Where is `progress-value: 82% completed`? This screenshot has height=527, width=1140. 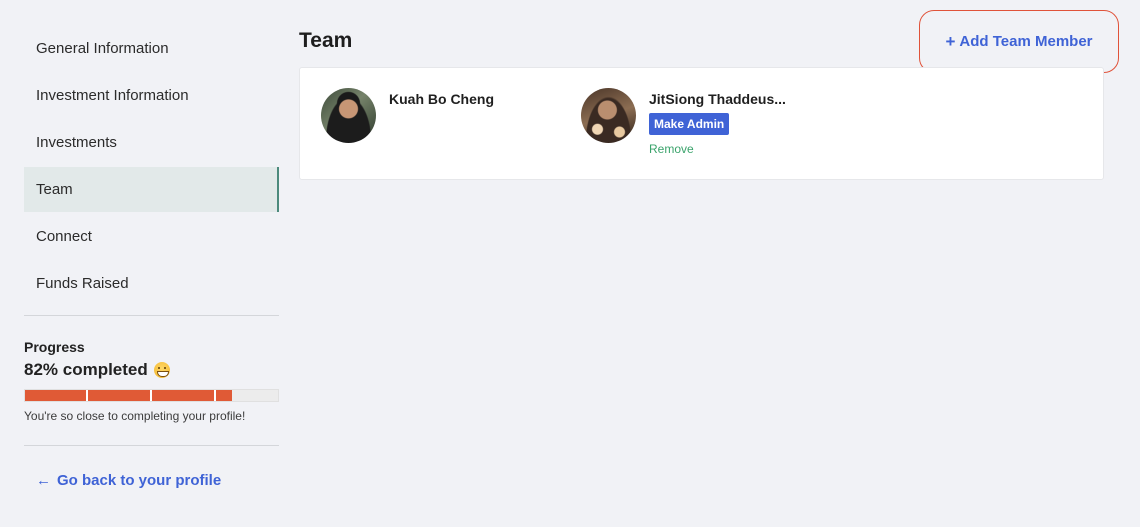
progress-value: 82% completed is located at coordinates (151, 370).